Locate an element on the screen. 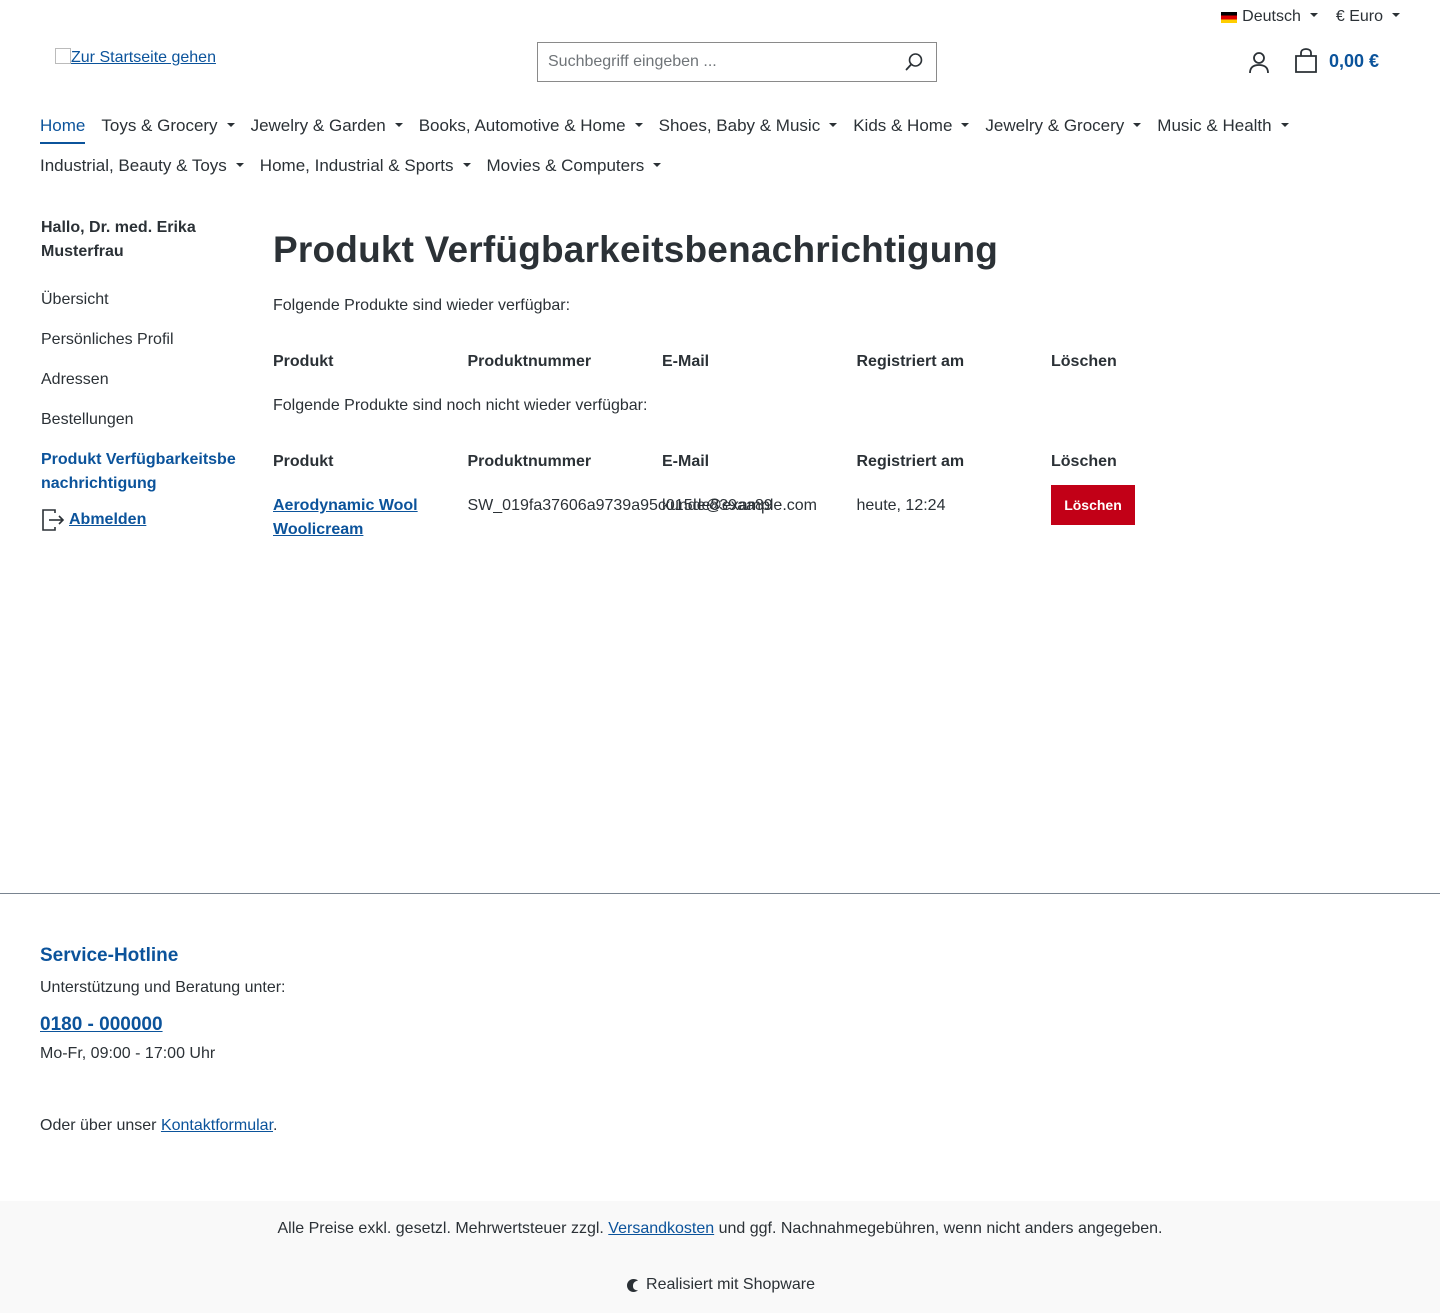 The width and height of the screenshot is (1440, 1313). shopping-bag-icon is located at coordinates (1306, 60).